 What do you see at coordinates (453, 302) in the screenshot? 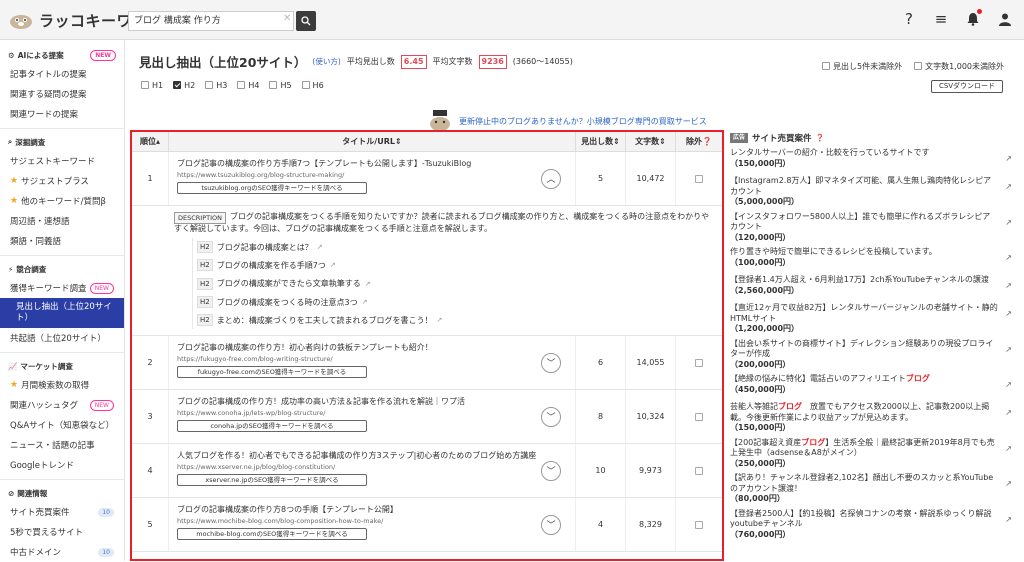
I see `heading-item: H2 ブログの構成案をつくる時の注意点3つ ↗` at bounding box center [453, 302].